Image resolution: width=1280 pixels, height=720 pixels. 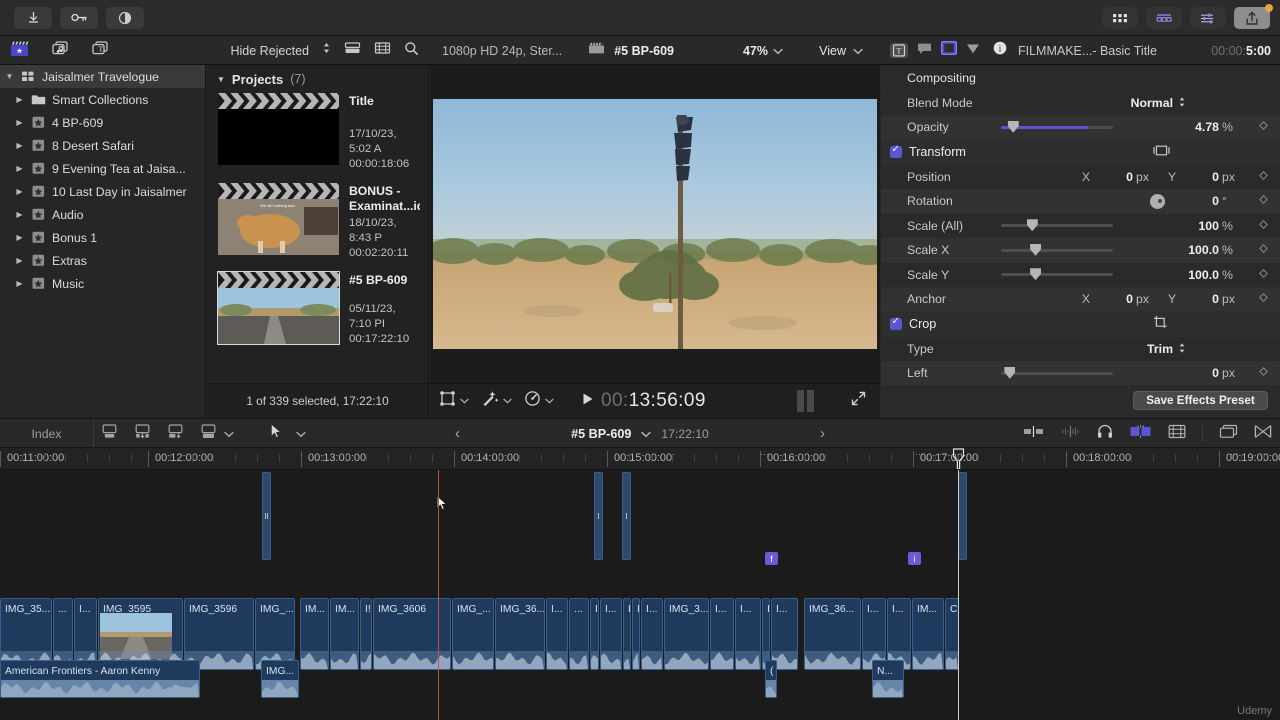 What do you see at coordinates (352, 50) in the screenshot?
I see `clip-appearance-icon` at bounding box center [352, 50].